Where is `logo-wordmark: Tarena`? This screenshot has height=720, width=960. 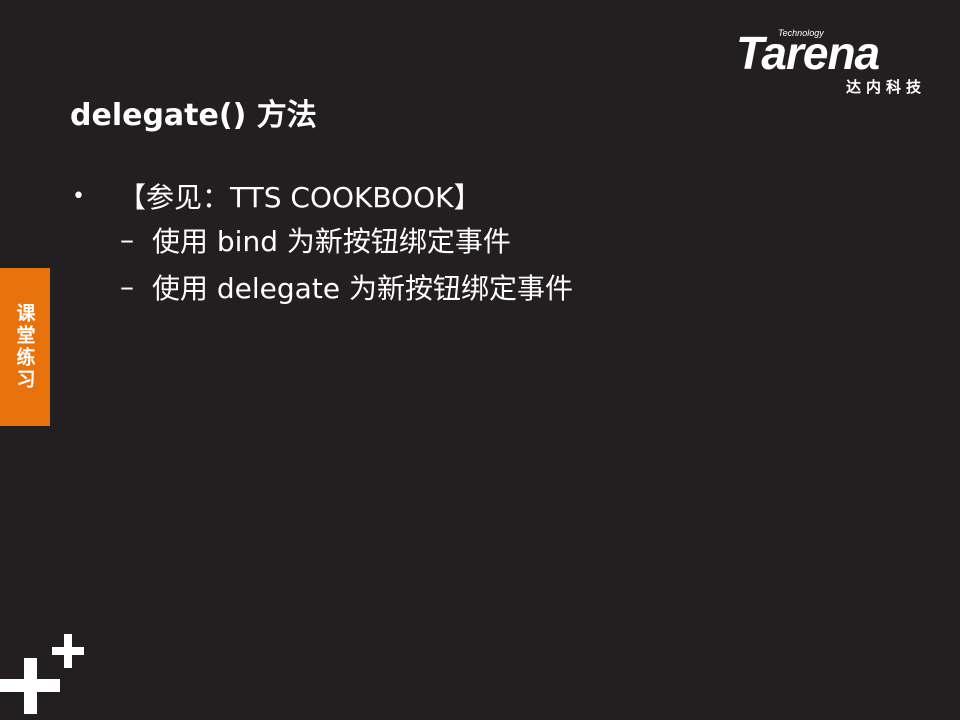
logo-wordmark: Tarena is located at coordinates (808, 53).